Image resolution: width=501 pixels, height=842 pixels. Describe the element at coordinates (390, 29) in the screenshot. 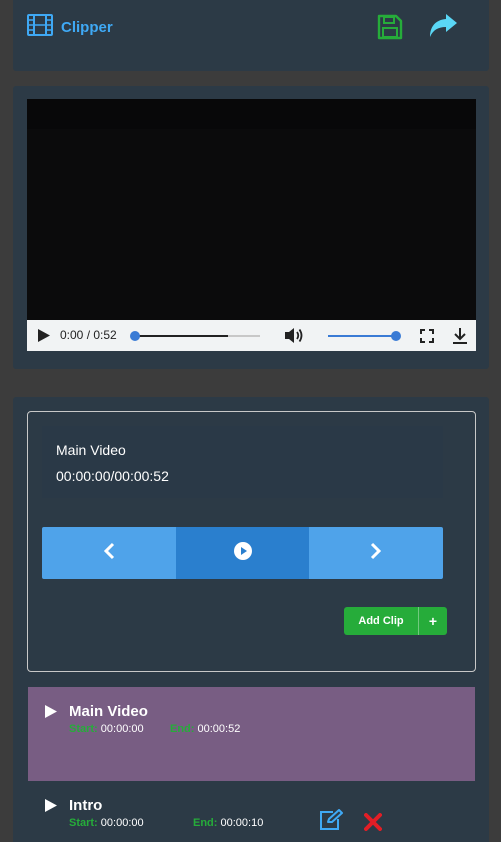

I see `save-icon` at that location.